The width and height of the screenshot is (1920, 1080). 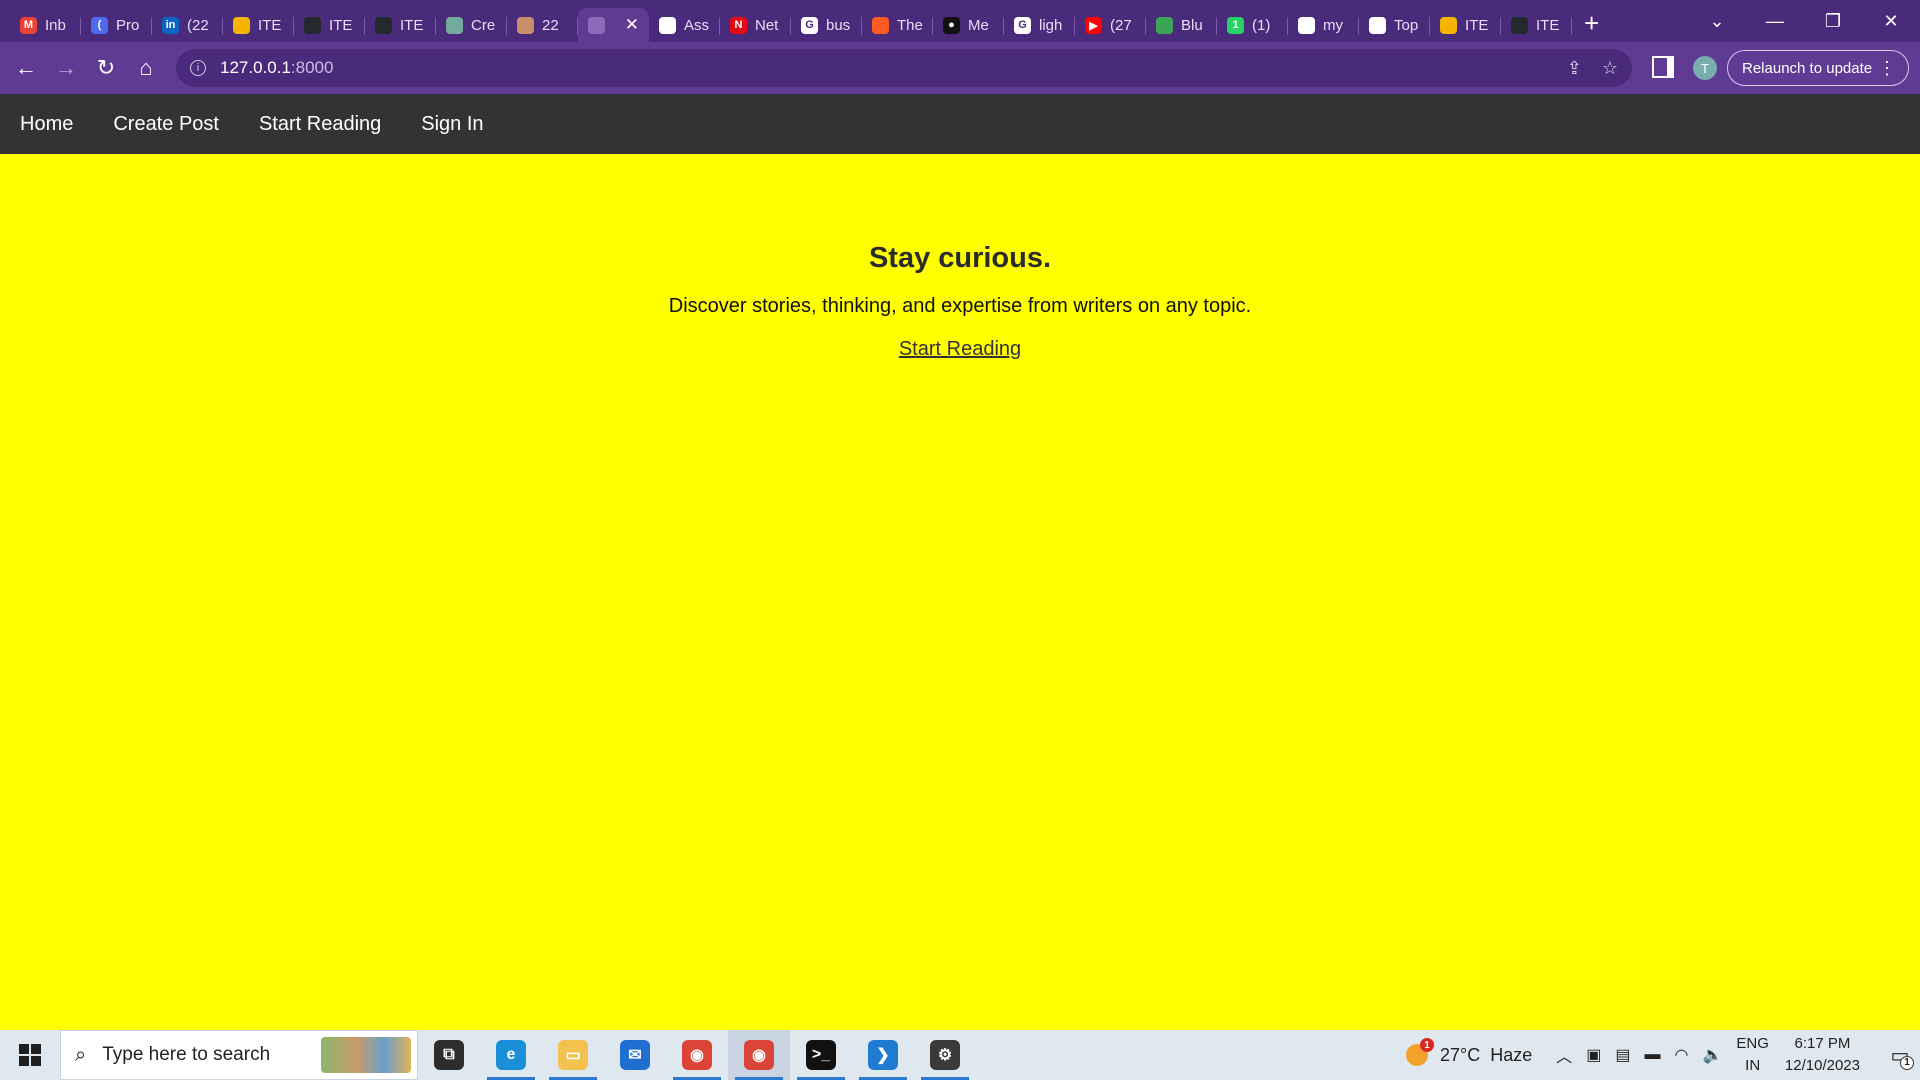 I want to click on square-icon, so click(x=880, y=25).